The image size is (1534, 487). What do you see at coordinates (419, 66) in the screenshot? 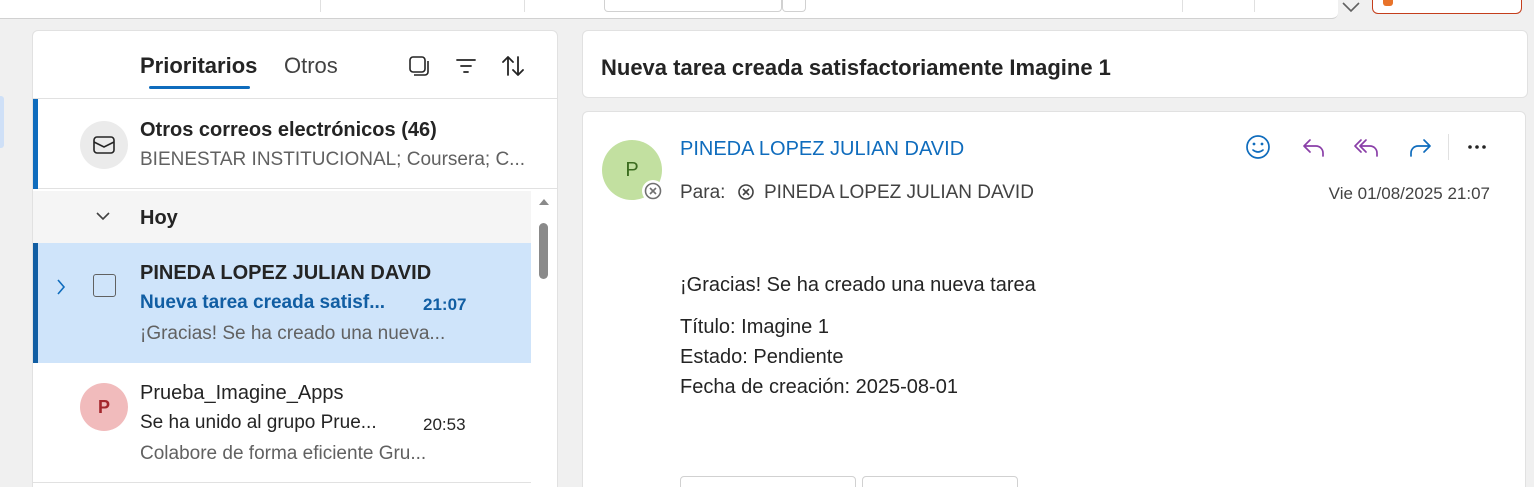
I see `select-mode-icon` at bounding box center [419, 66].